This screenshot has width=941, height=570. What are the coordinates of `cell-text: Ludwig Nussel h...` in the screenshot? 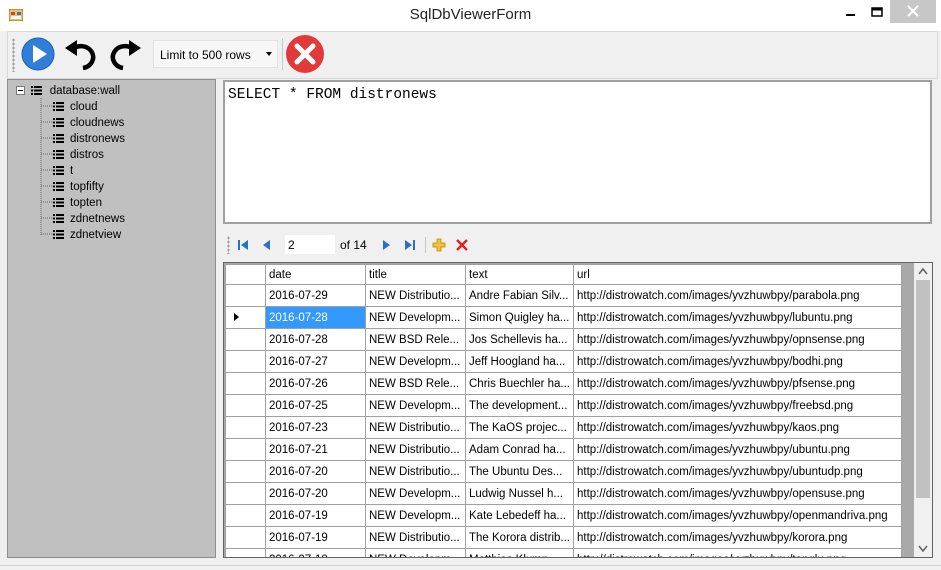 It's located at (519, 493).